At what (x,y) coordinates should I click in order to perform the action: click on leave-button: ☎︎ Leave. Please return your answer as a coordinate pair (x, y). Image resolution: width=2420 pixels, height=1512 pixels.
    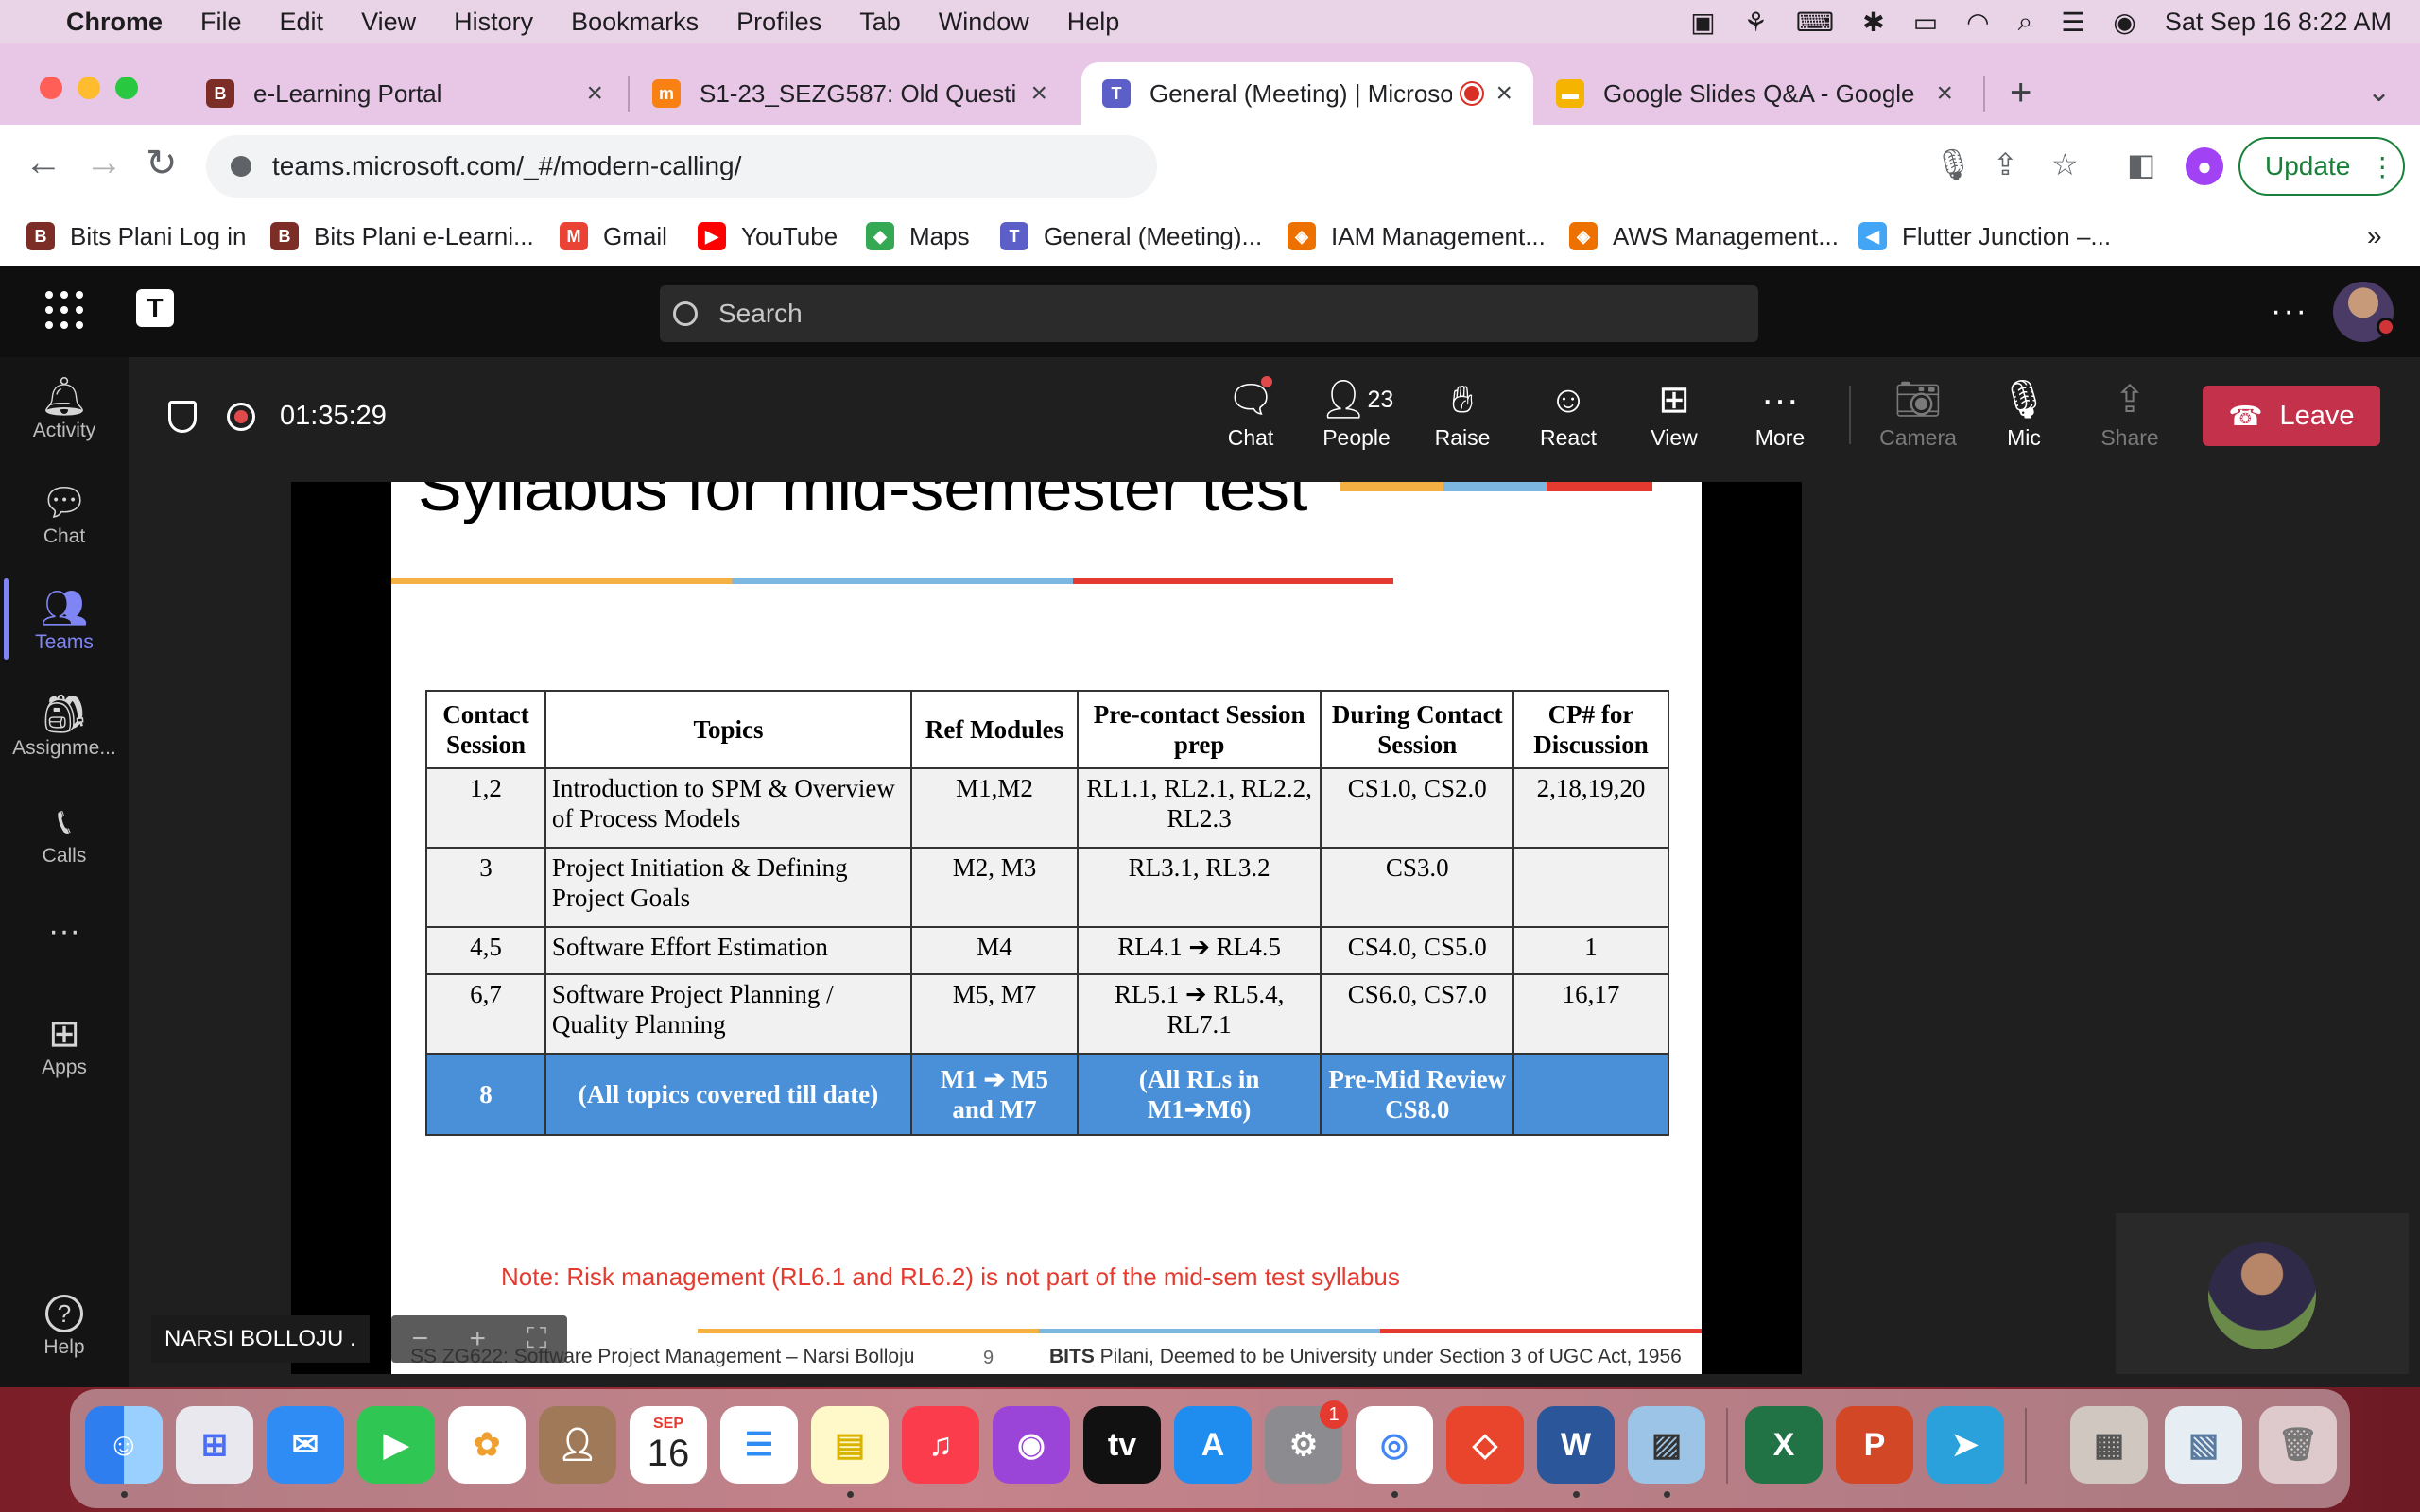
    Looking at the image, I should click on (2291, 416).